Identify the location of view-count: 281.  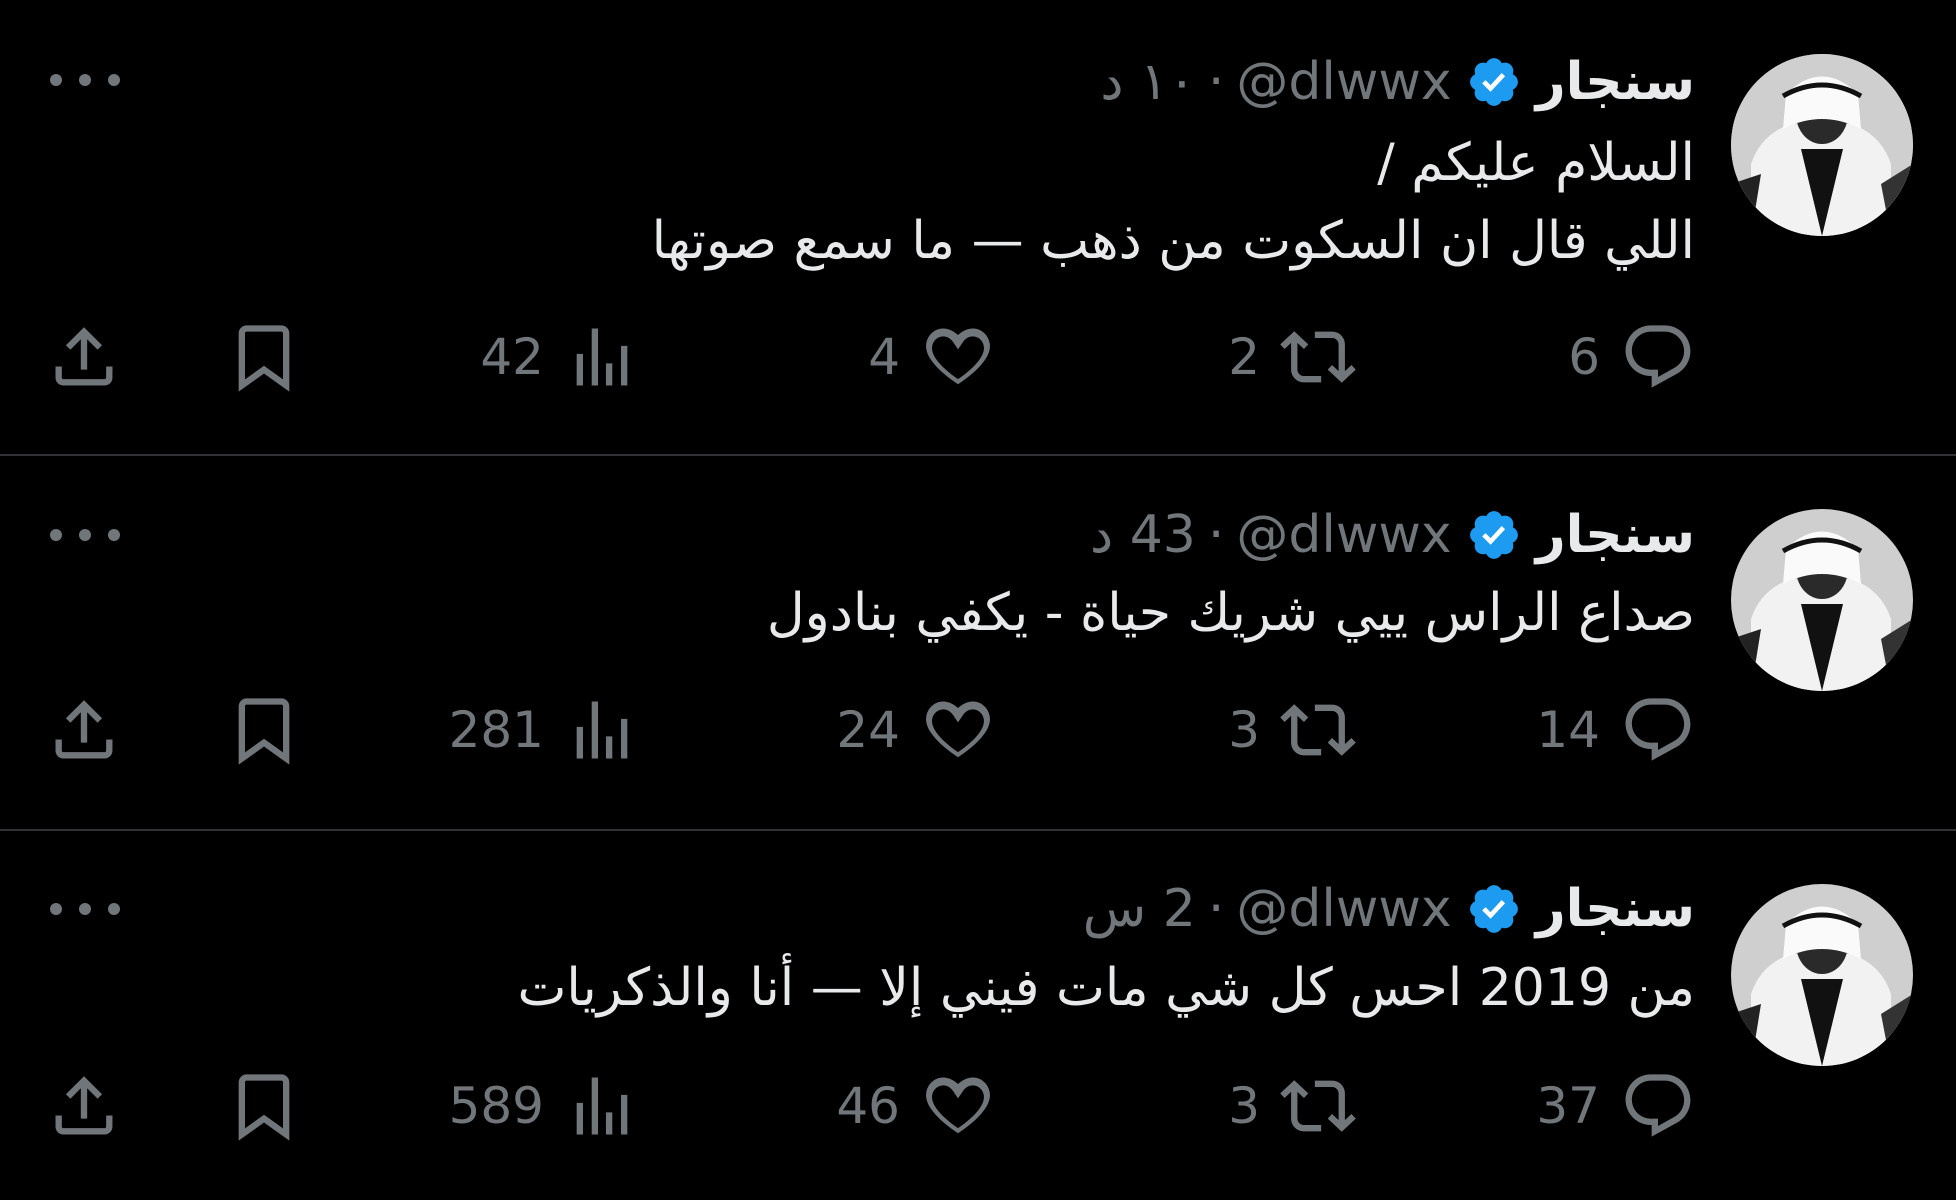
(496, 730).